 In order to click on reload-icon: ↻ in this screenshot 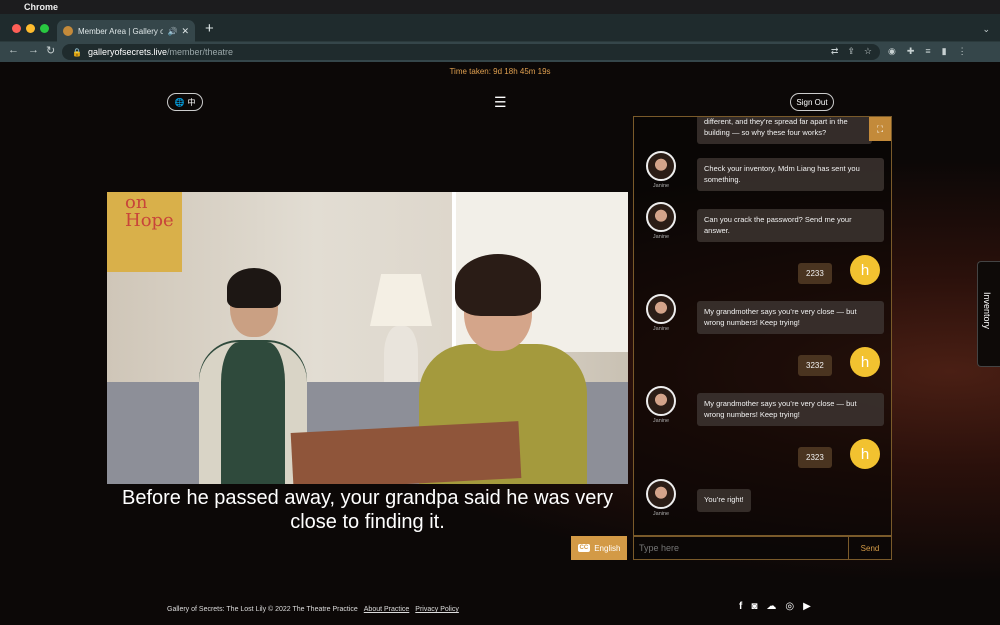, I will do `click(50, 50)`.